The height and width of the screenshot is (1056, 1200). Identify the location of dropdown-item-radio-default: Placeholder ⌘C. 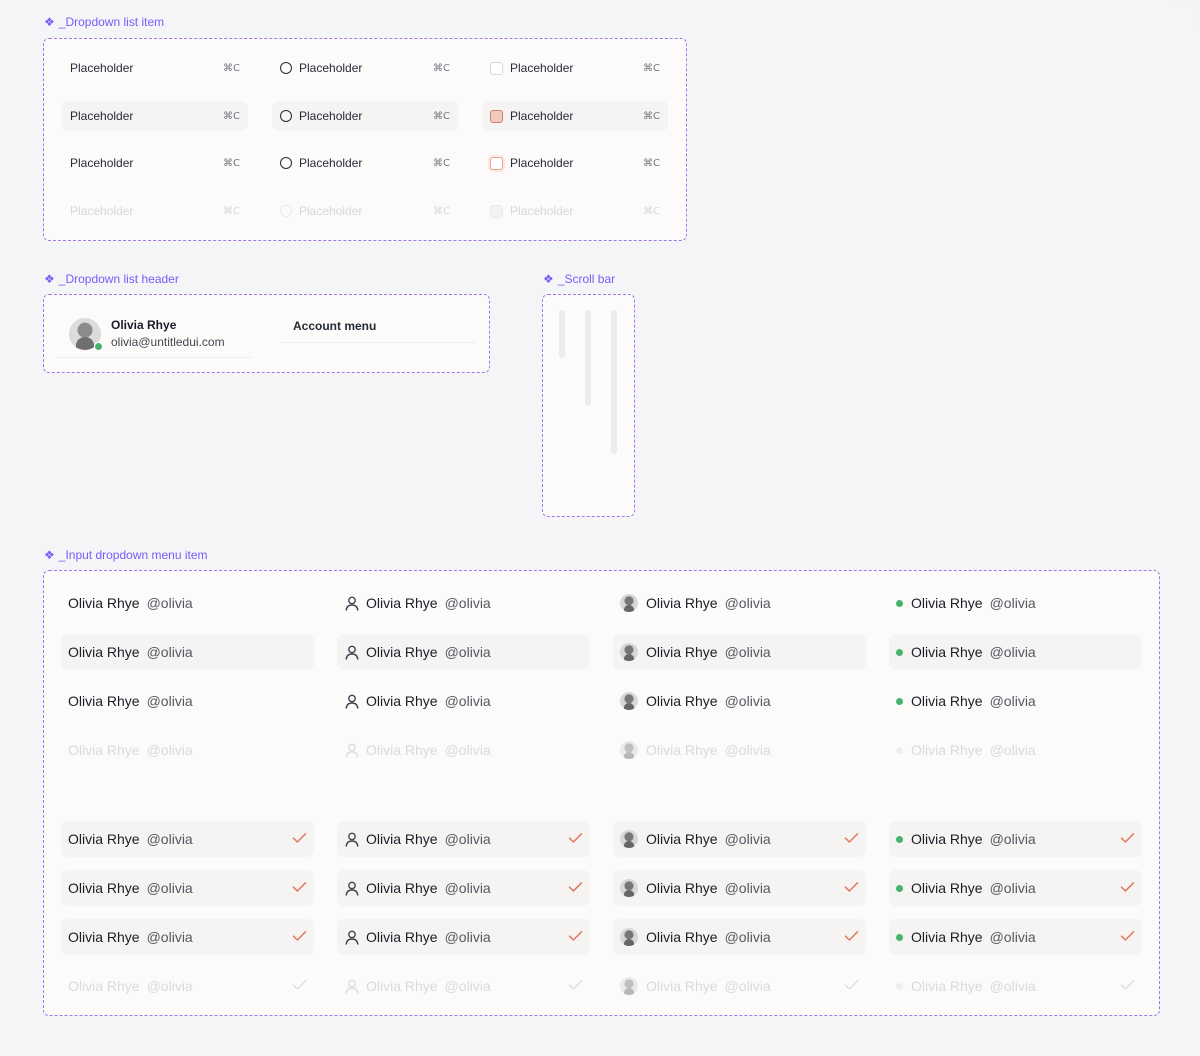
(365, 68).